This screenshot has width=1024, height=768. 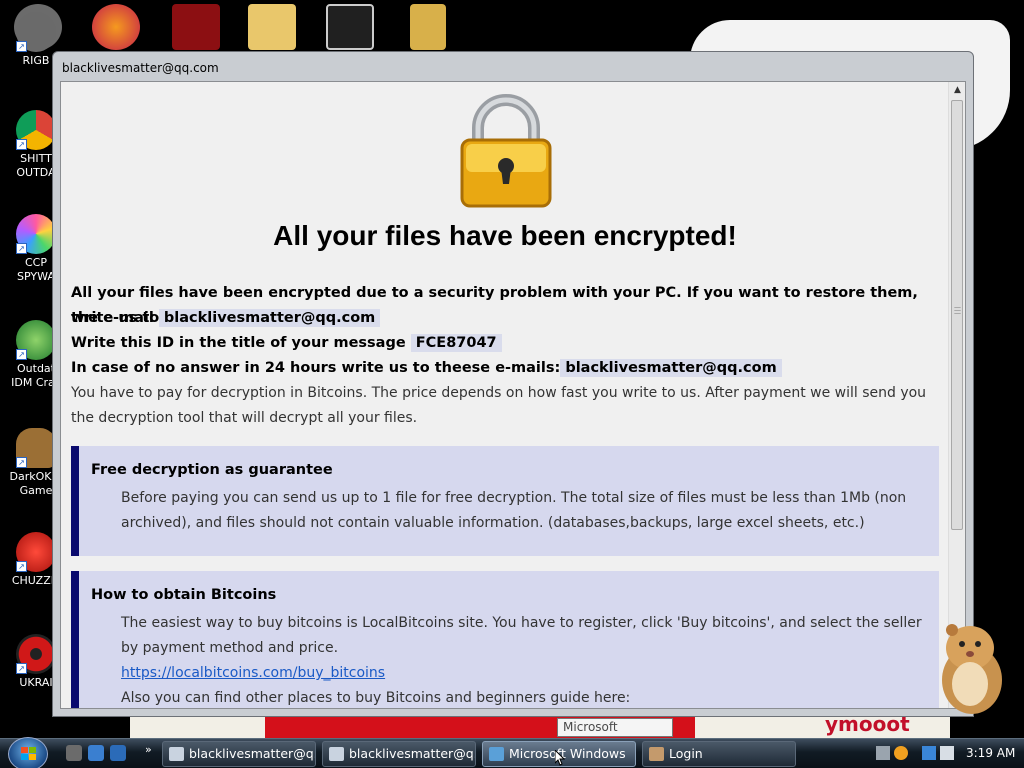 What do you see at coordinates (615, 734) in the screenshot?
I see `taskbar-tooltip: Microsoft Windows` at bounding box center [615, 734].